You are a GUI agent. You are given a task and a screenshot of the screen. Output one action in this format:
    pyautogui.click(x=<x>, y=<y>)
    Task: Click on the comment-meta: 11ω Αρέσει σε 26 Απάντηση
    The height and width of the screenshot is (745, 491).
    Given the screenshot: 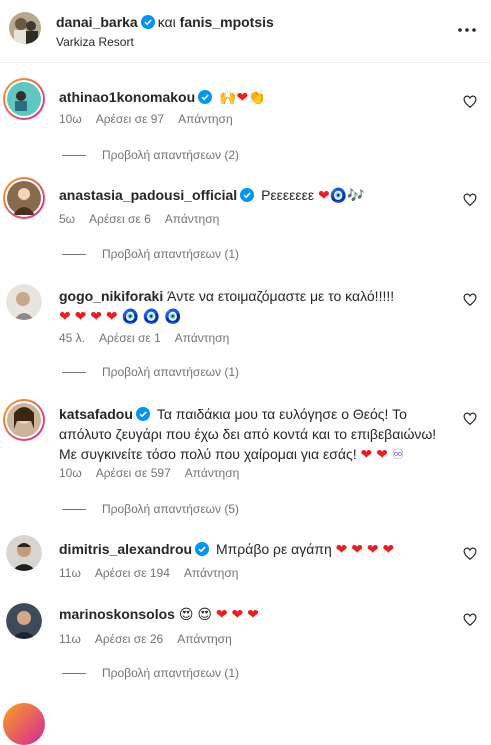 What is the action you would take?
    pyautogui.click(x=152, y=639)
    